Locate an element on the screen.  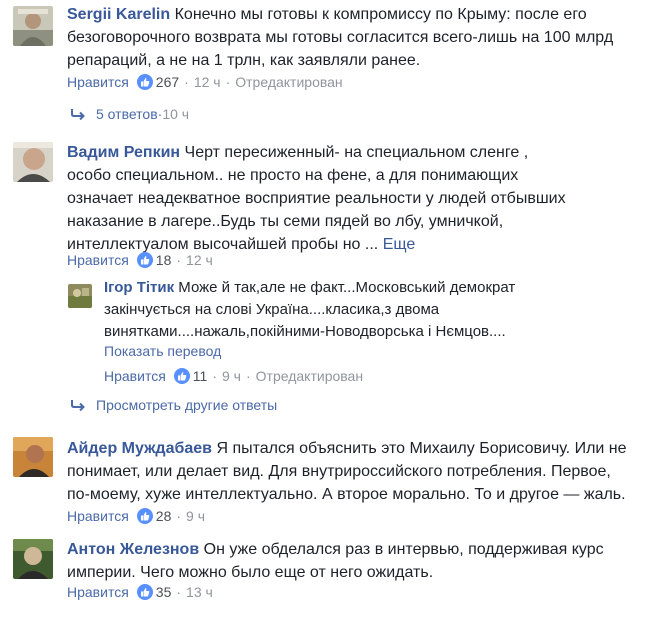
reaction-count: 11 is located at coordinates (200, 376).